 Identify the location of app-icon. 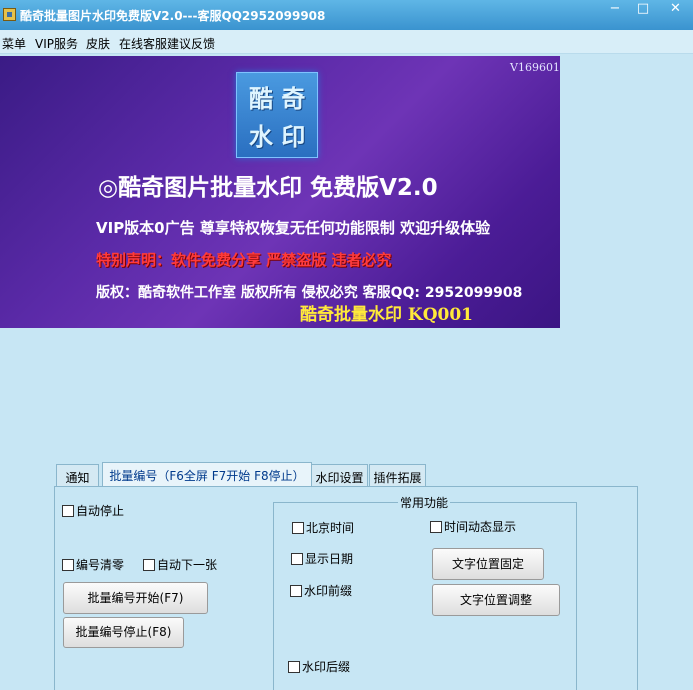
(9, 14).